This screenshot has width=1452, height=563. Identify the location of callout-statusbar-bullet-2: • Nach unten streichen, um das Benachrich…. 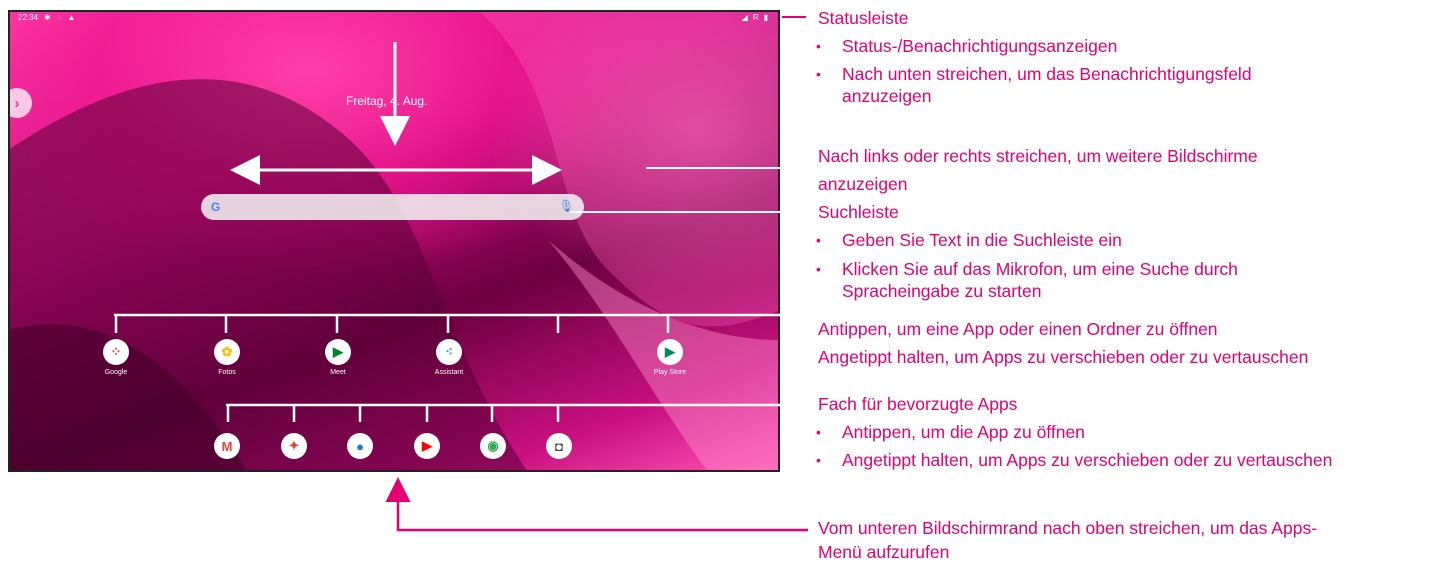
(1034, 85).